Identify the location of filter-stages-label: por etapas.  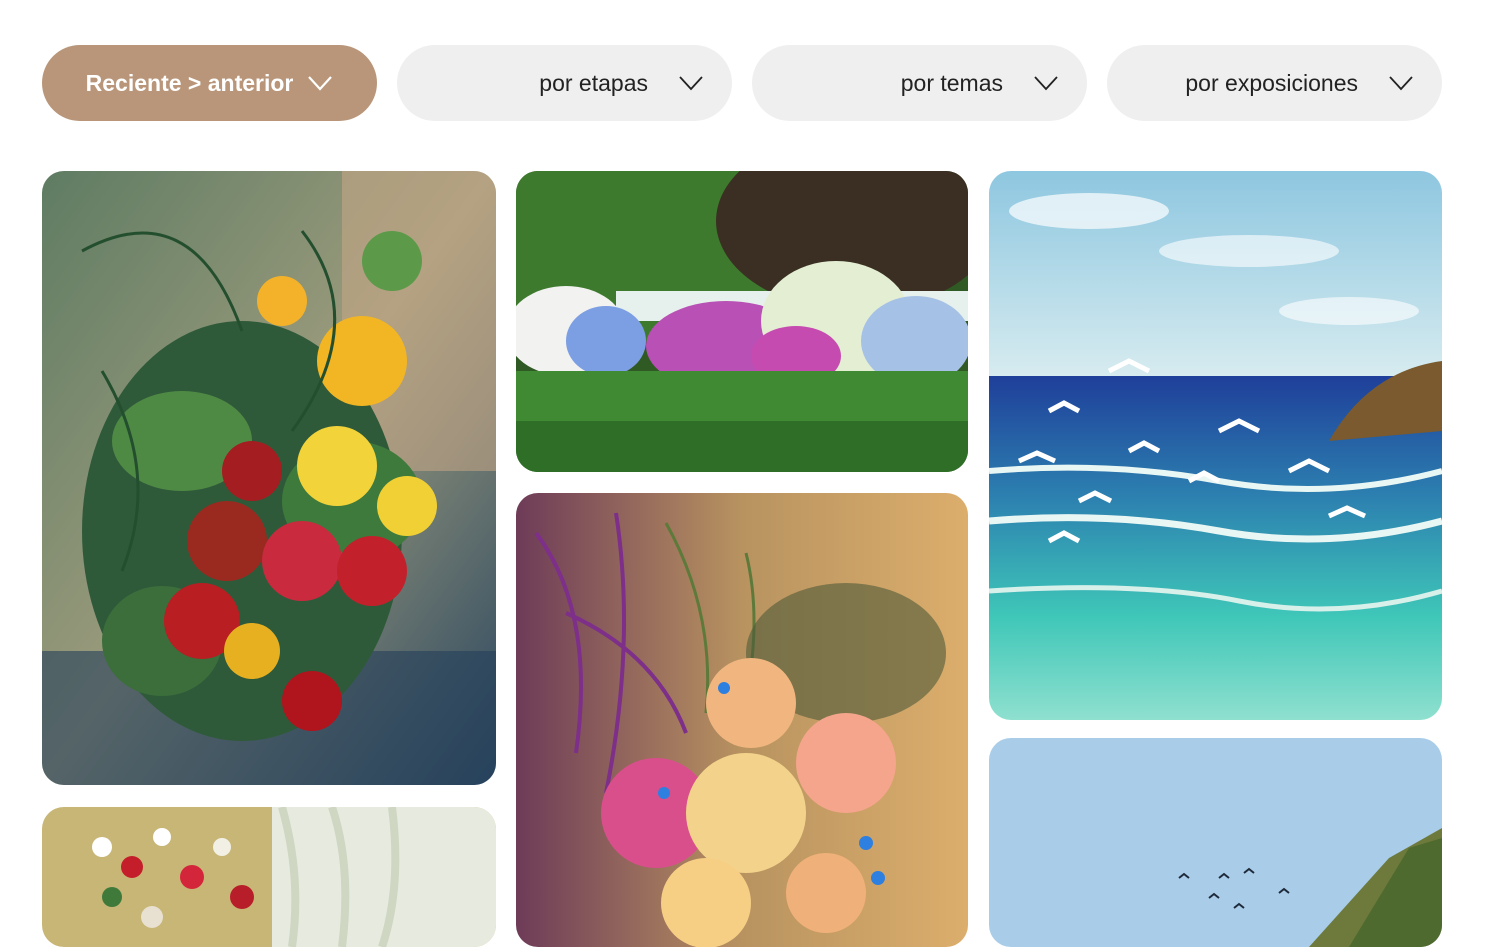
(593, 82).